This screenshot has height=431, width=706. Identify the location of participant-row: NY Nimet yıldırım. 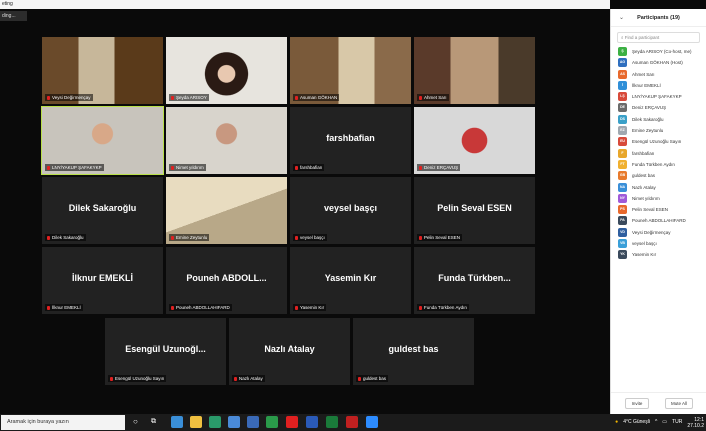
(662, 198).